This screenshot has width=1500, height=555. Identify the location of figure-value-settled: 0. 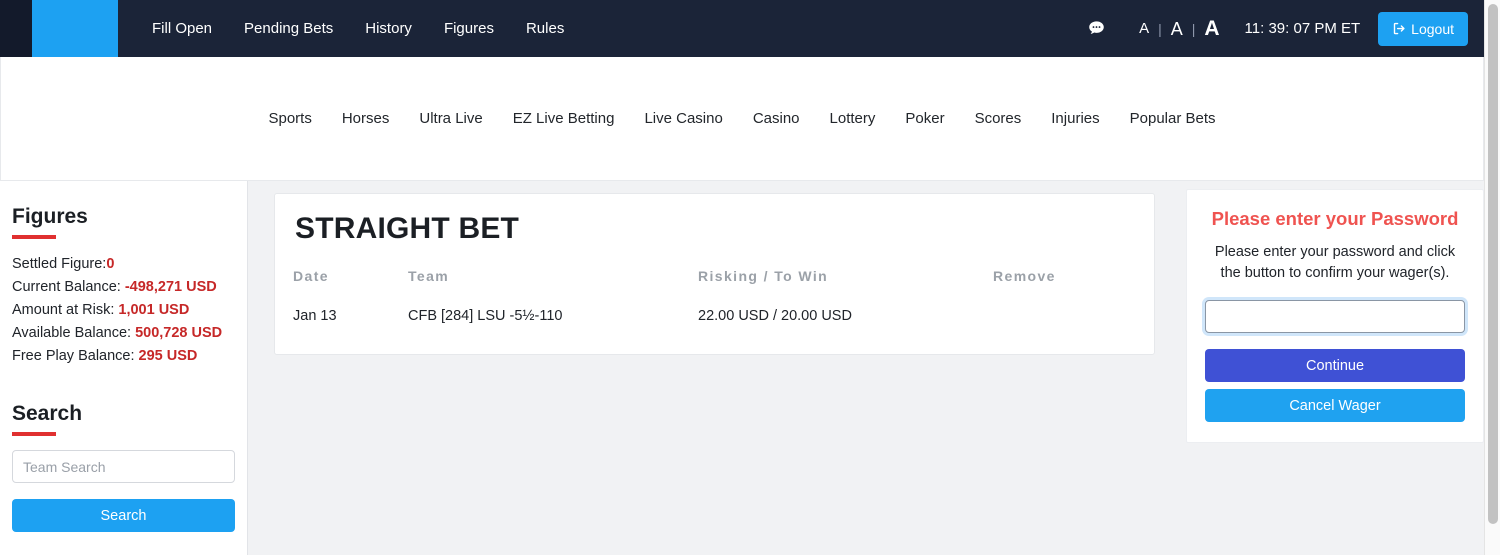
(110, 264).